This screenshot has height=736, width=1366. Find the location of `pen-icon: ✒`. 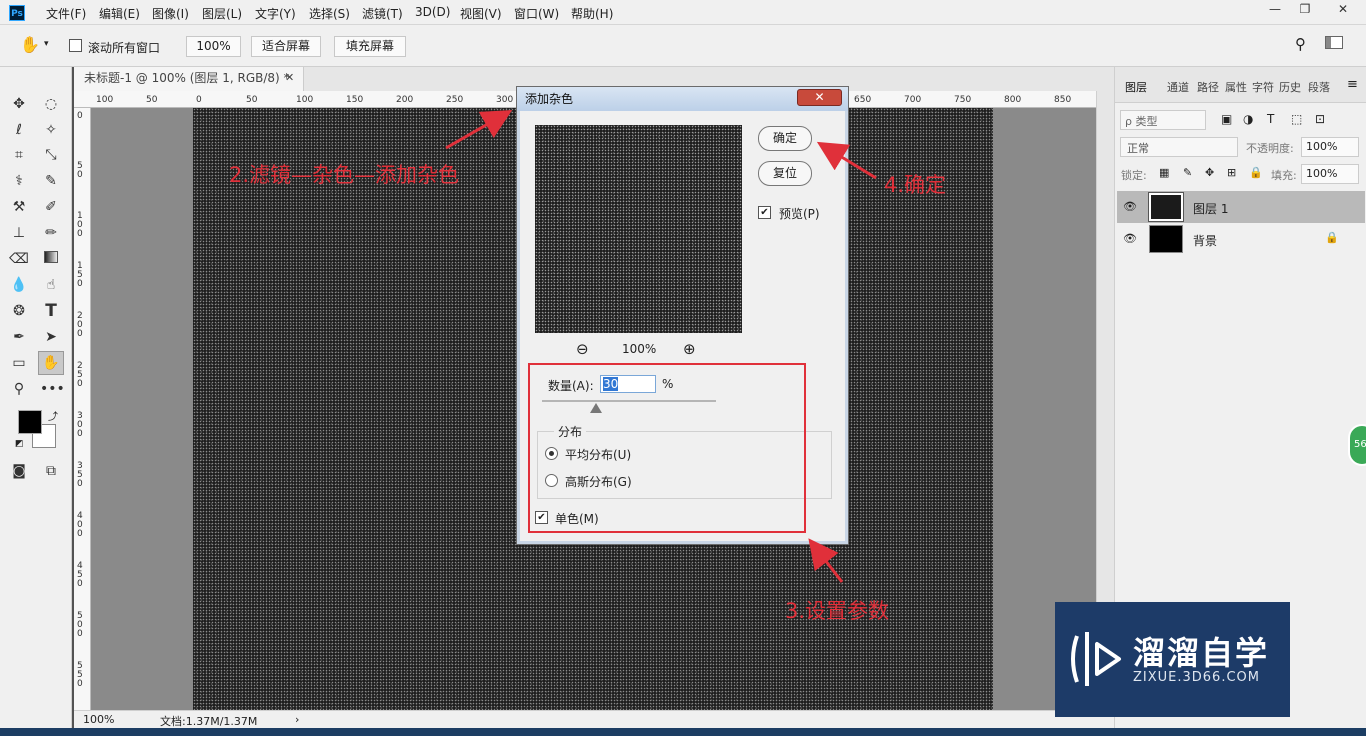

pen-icon: ✒ is located at coordinates (19, 337).